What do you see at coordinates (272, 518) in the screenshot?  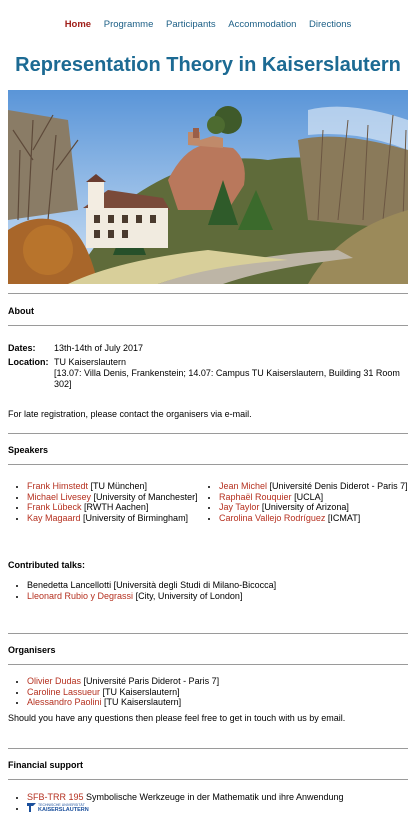 I see `person-link: Carolina Vallejo Rodríguez` at bounding box center [272, 518].